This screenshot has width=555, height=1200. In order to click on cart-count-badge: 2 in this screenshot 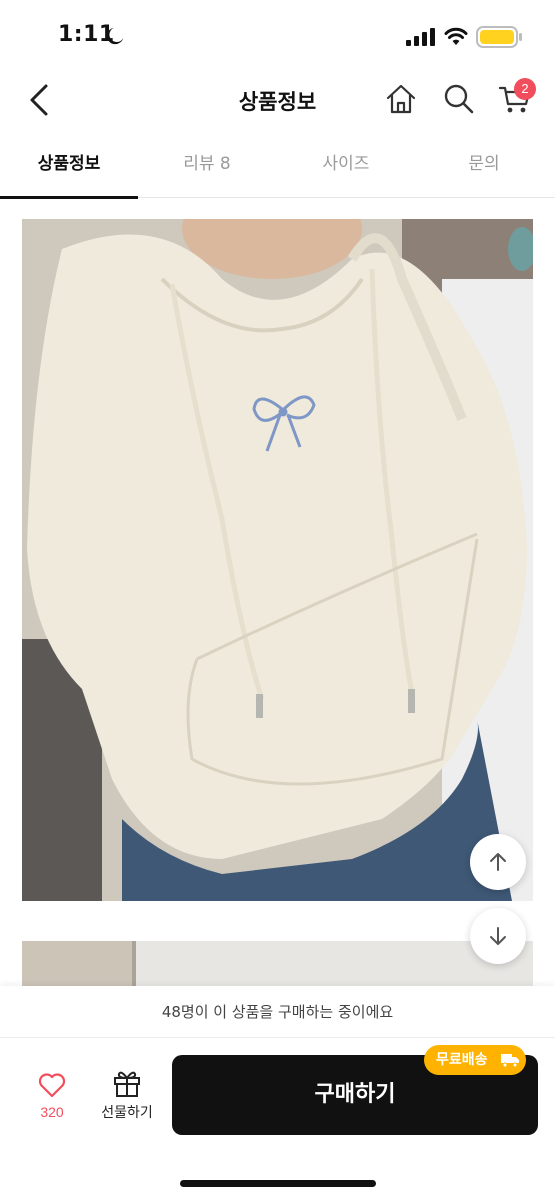, I will do `click(525, 89)`.